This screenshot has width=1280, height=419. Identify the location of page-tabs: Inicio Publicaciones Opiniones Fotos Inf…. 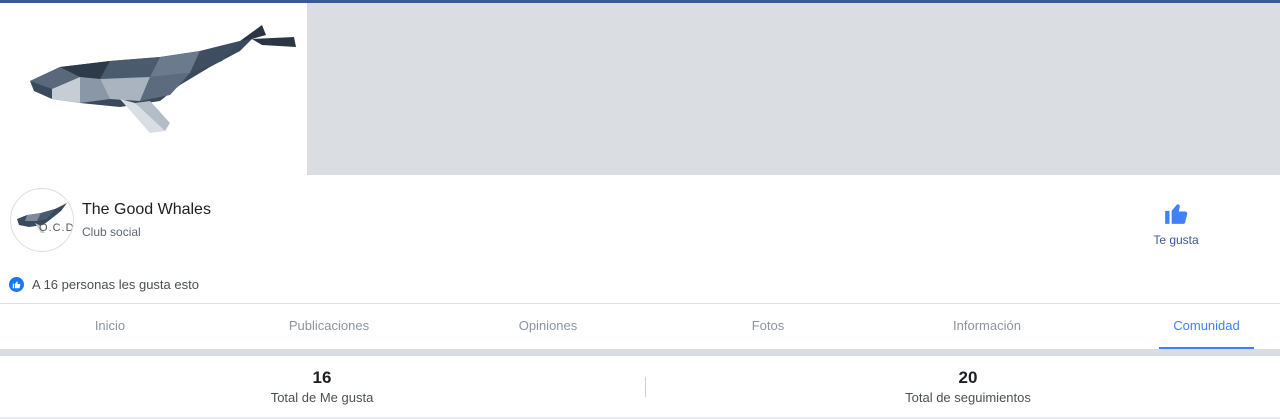
(640, 326).